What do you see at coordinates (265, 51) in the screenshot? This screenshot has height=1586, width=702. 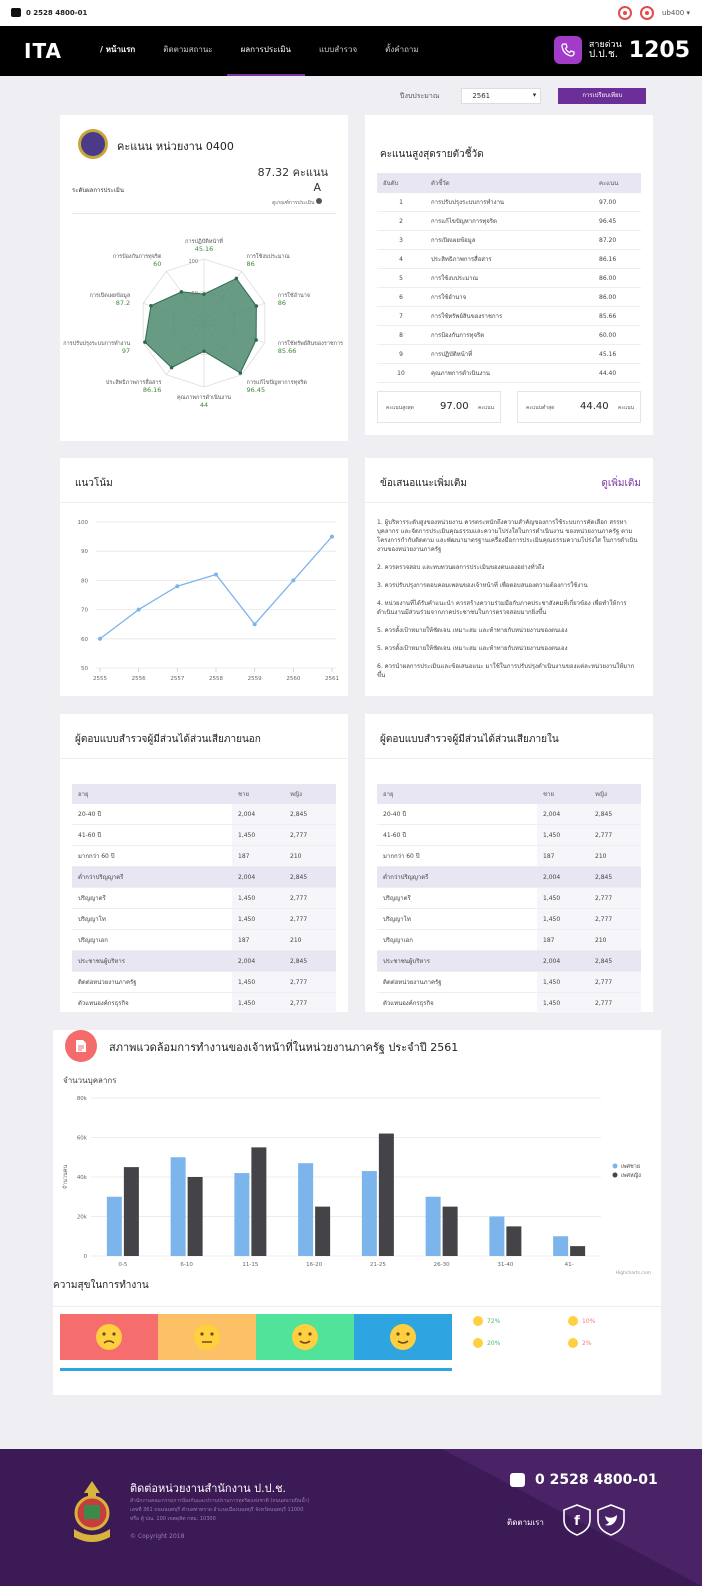 I see `nav-item-results: ผลการประเมิน` at bounding box center [265, 51].